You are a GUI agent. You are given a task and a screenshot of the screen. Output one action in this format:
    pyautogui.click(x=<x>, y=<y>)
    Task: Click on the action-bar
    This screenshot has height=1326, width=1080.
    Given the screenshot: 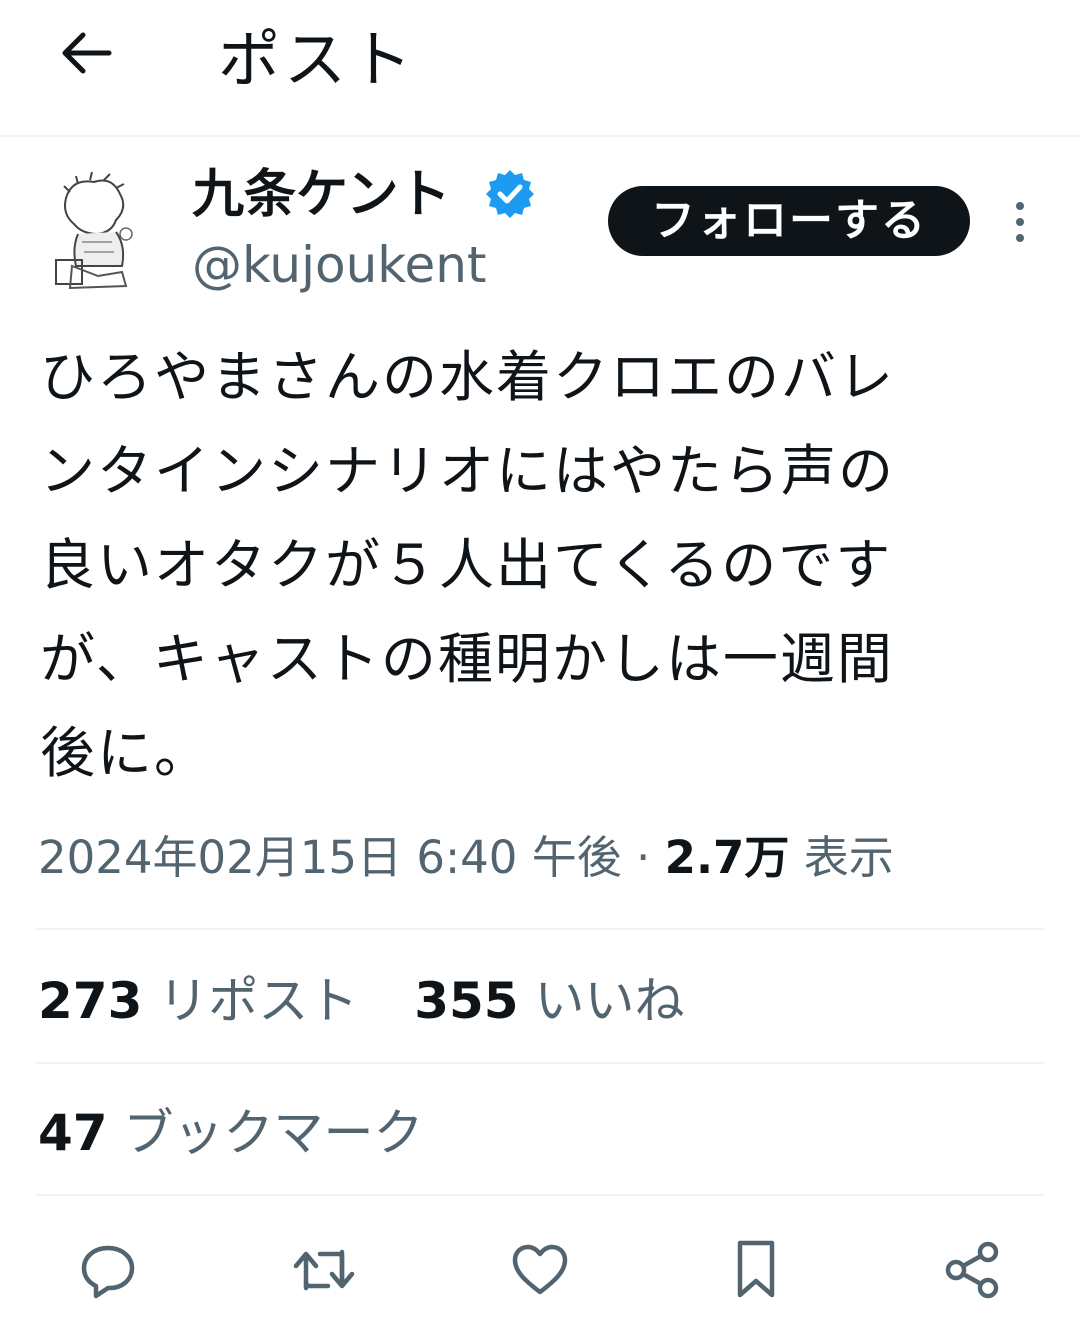 What is the action you would take?
    pyautogui.click(x=540, y=1268)
    